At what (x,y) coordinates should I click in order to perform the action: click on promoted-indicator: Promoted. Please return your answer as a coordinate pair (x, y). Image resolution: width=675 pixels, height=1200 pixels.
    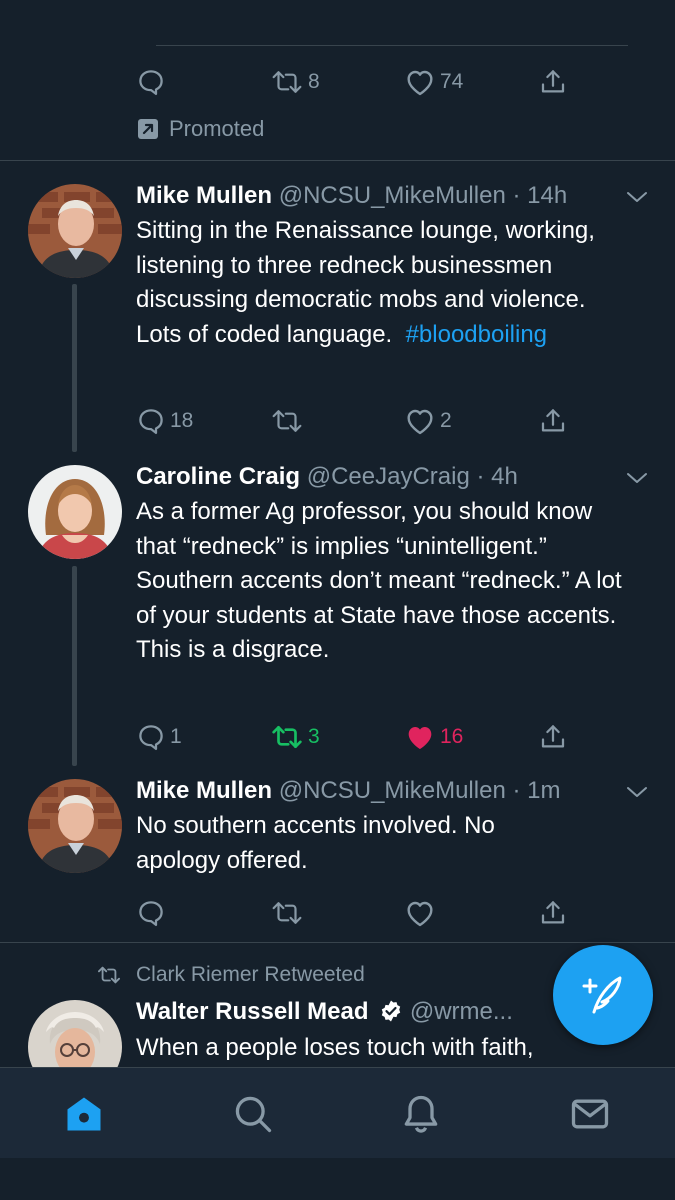
    Looking at the image, I should click on (200, 129).